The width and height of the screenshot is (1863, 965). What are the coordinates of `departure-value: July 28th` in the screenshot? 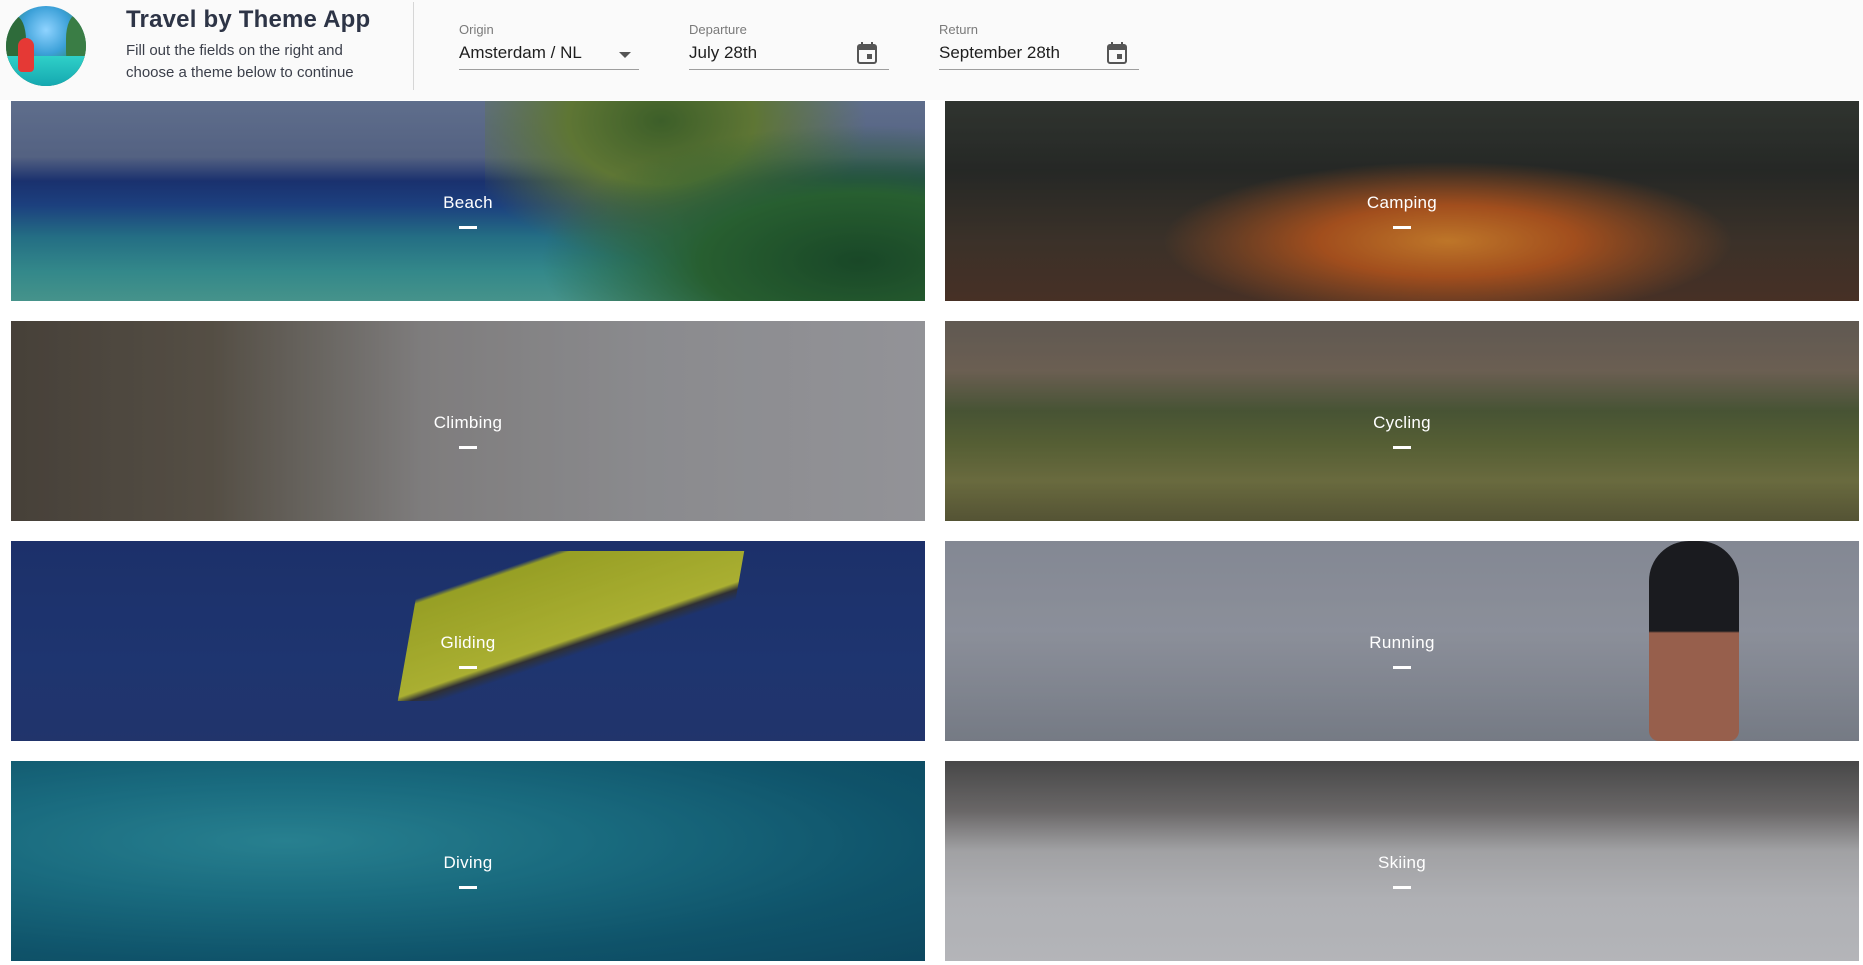 It's located at (723, 53).